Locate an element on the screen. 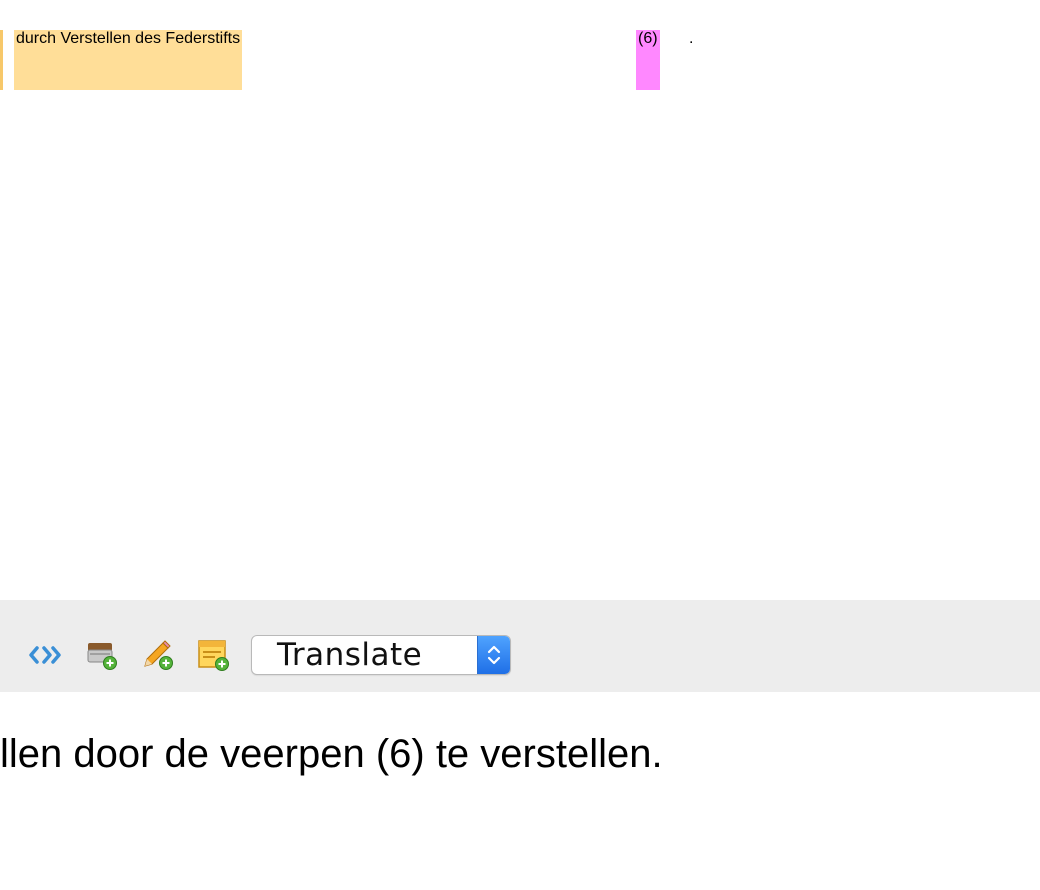  add-edit-icon is located at coordinates (158, 655).